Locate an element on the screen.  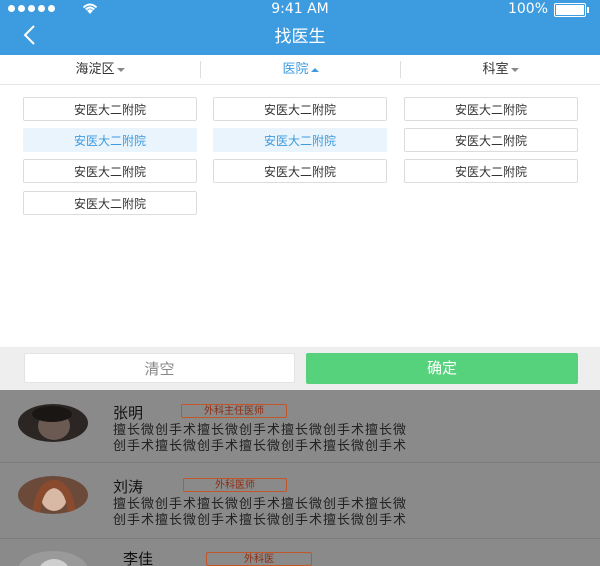
clear-button: 清空 is located at coordinates (159, 368).